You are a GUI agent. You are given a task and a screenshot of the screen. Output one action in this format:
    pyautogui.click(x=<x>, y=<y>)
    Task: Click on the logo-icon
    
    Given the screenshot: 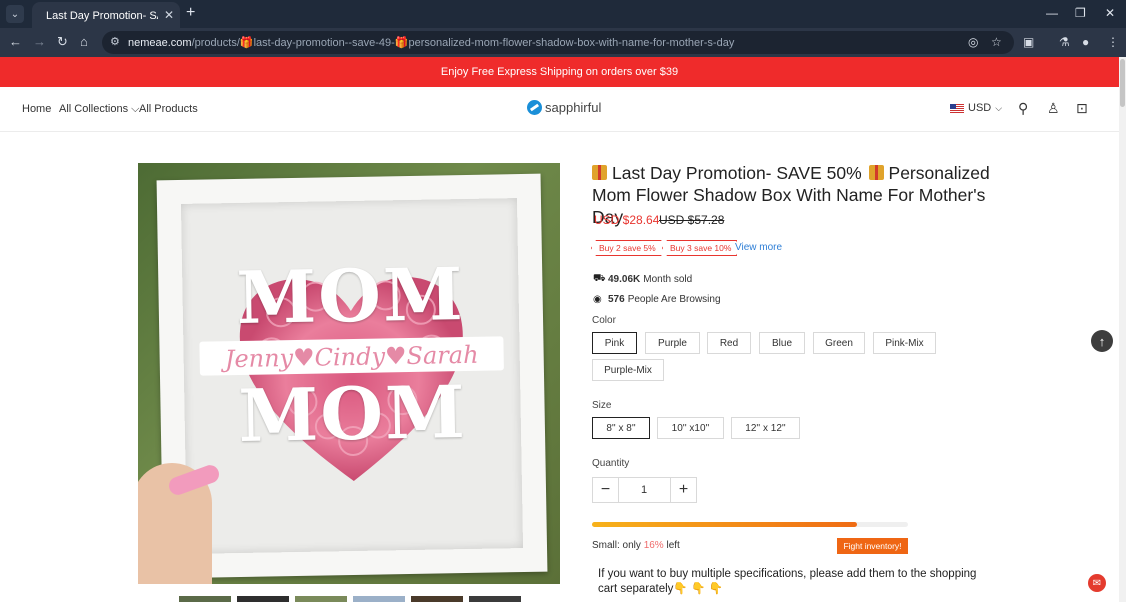 What is the action you would take?
    pyautogui.click(x=534, y=107)
    